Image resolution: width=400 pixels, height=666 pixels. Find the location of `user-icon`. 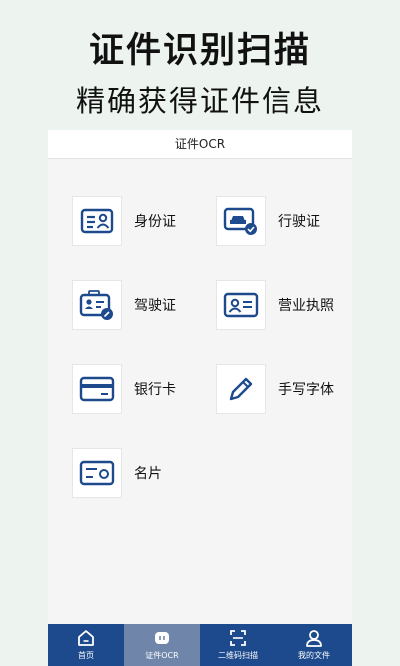

user-icon is located at coordinates (314, 638).